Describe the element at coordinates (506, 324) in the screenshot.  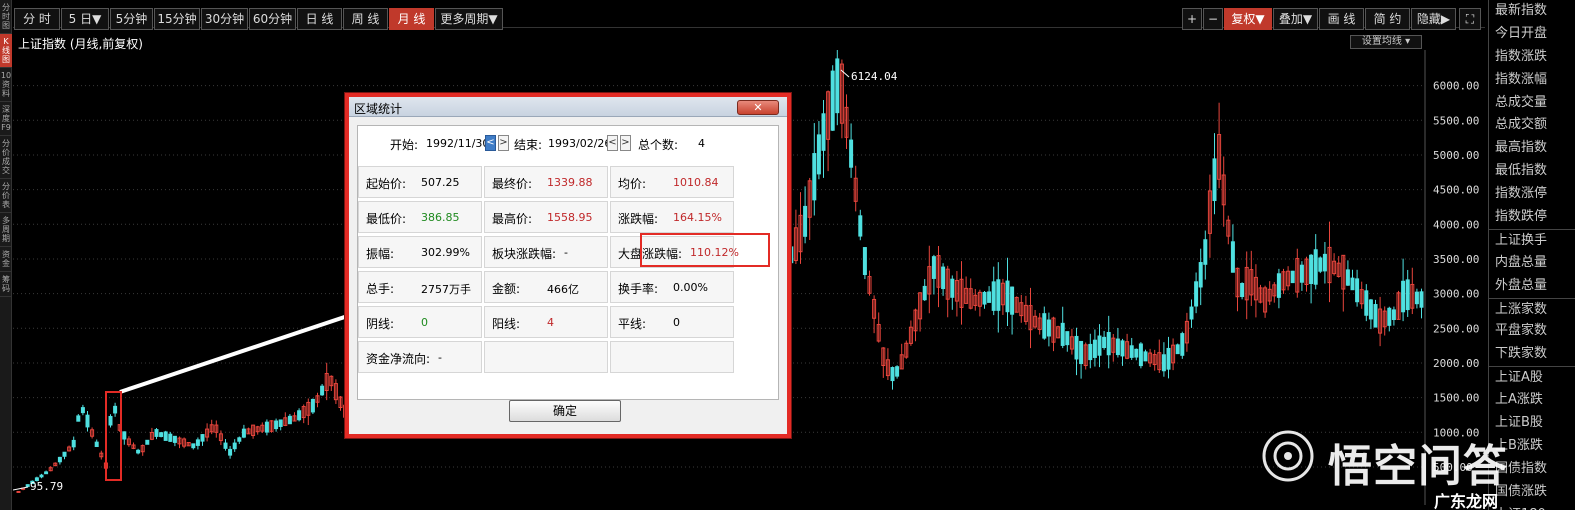
I see `stat-label: 阳线:` at that location.